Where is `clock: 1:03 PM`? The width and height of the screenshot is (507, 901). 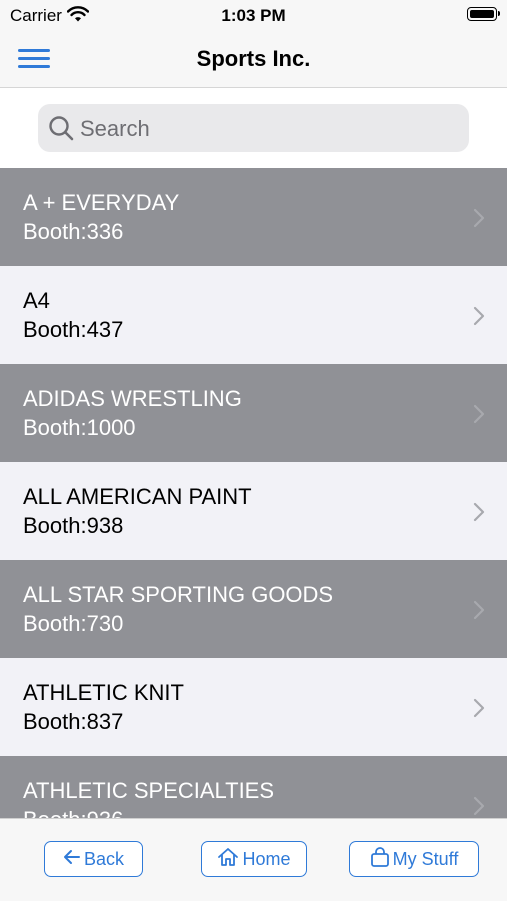 clock: 1:03 PM is located at coordinates (253, 15).